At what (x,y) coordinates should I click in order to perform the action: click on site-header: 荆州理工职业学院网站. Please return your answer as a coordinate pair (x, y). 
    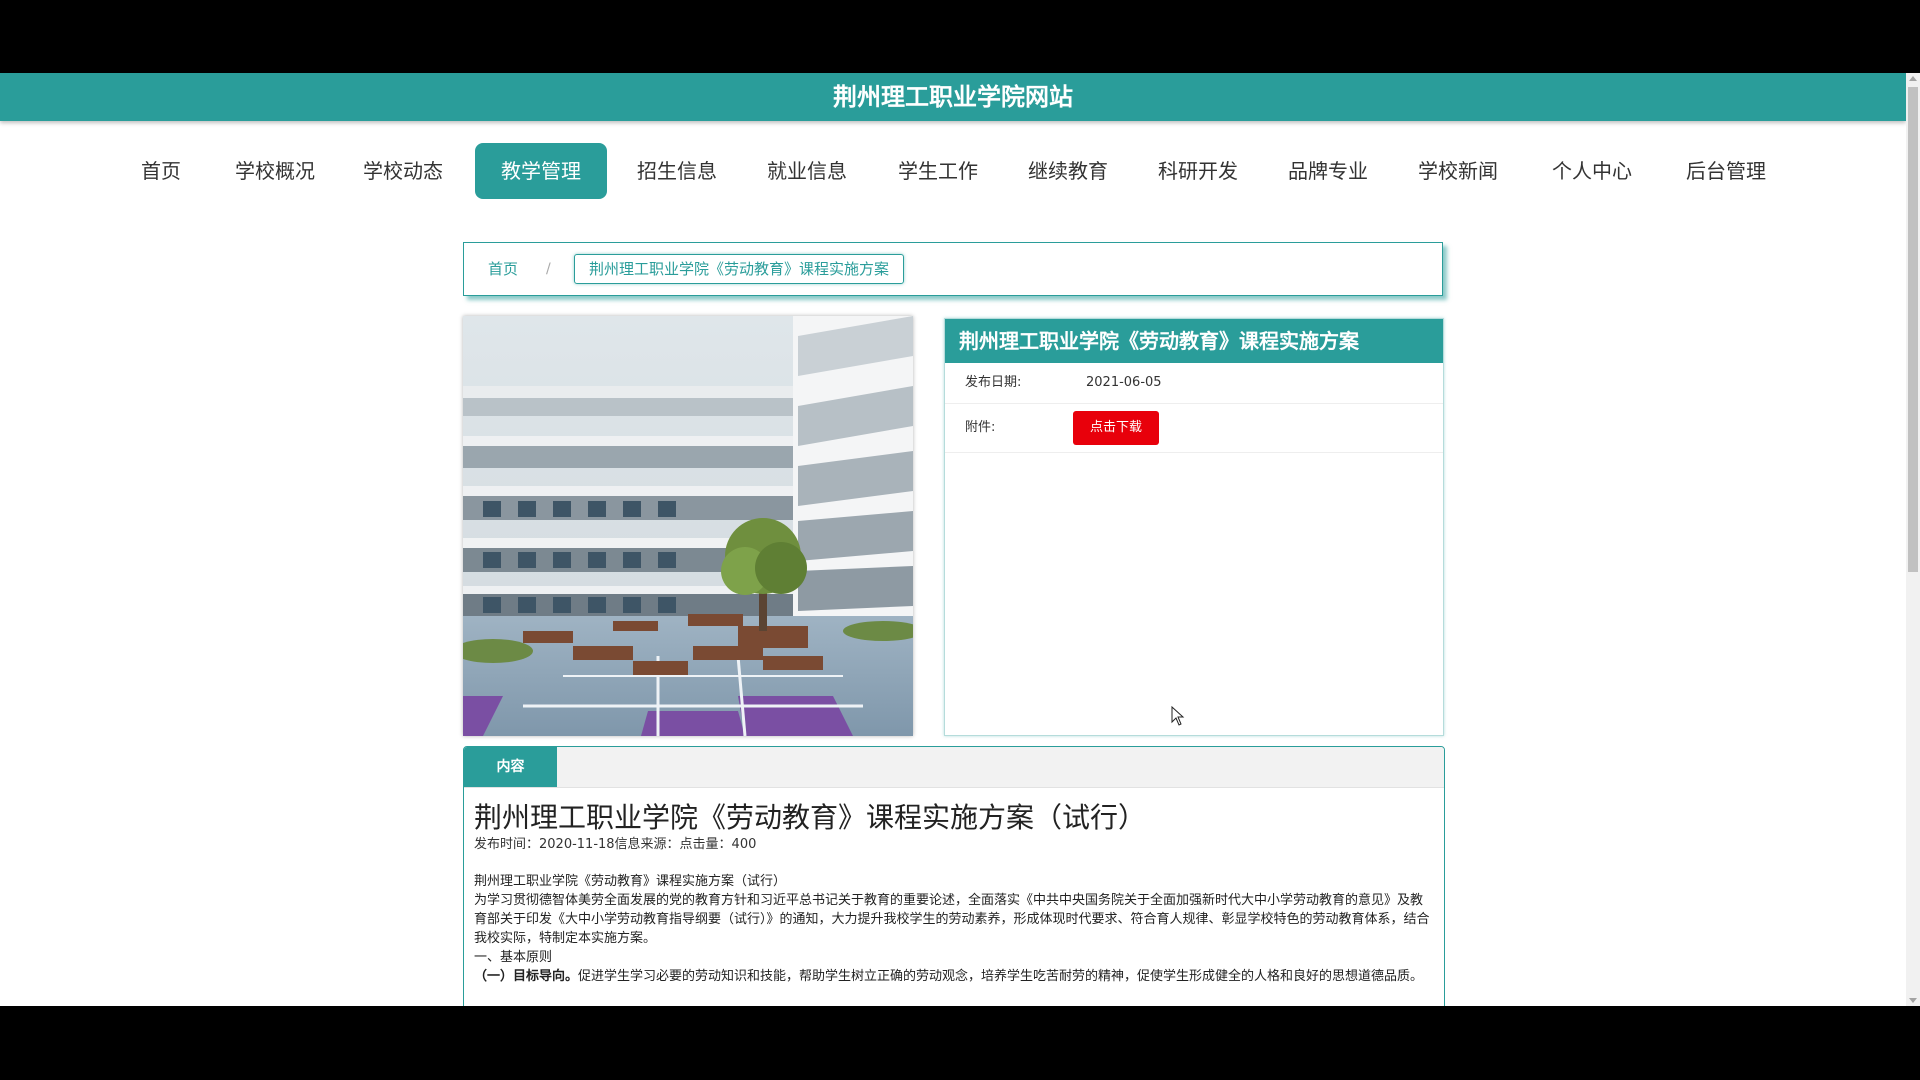
    Looking at the image, I should click on (953, 97).